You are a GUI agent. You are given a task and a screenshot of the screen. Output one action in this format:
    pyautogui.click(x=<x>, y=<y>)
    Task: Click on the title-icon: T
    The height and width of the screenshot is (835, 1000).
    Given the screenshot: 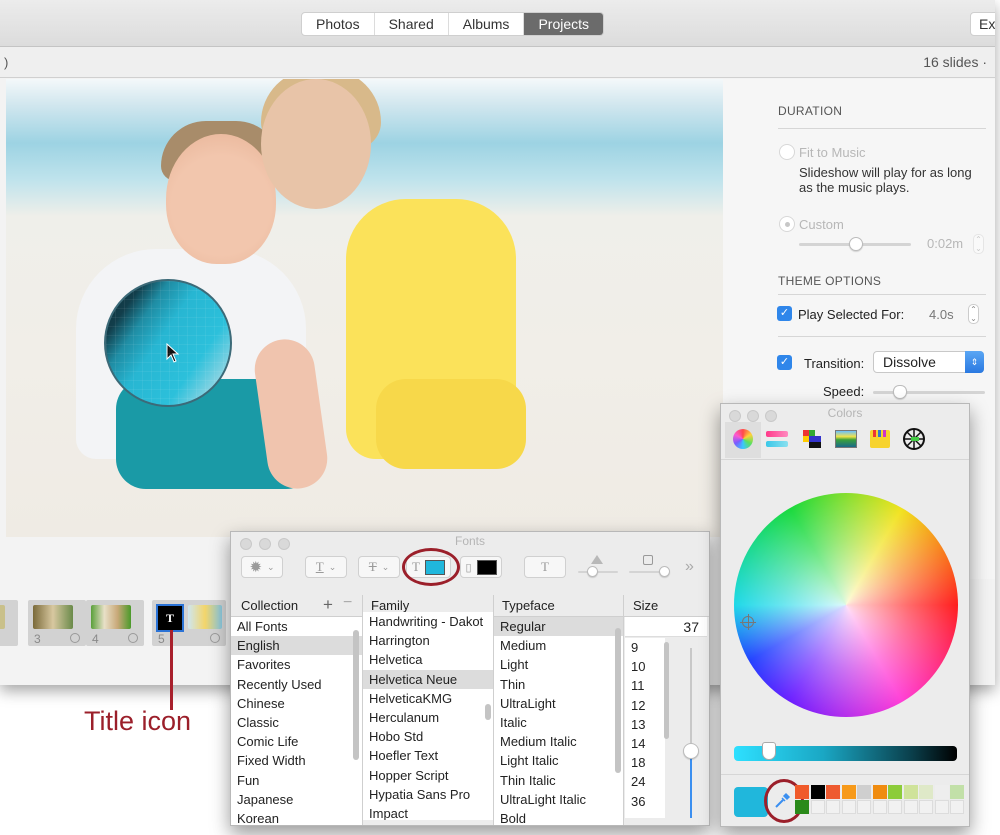 What is the action you would take?
    pyautogui.click(x=170, y=618)
    